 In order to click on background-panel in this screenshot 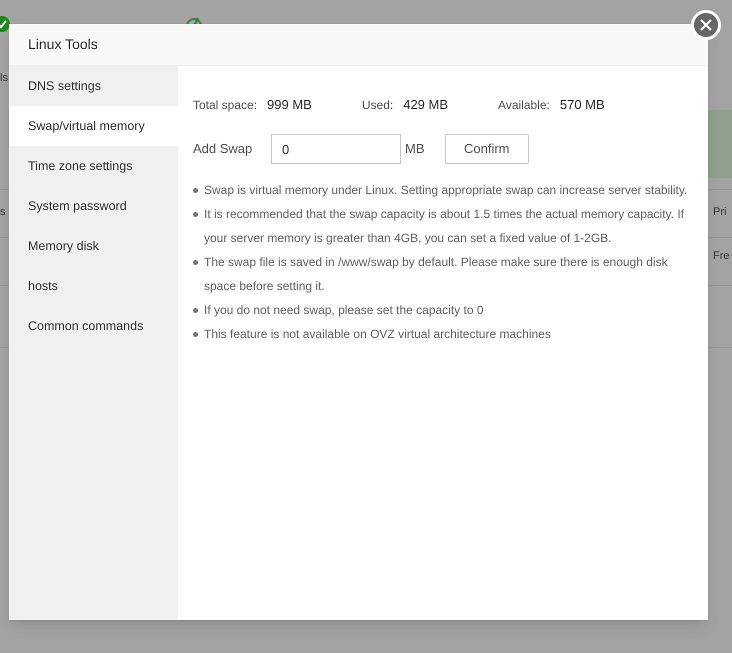, I will do `click(720, 144)`.